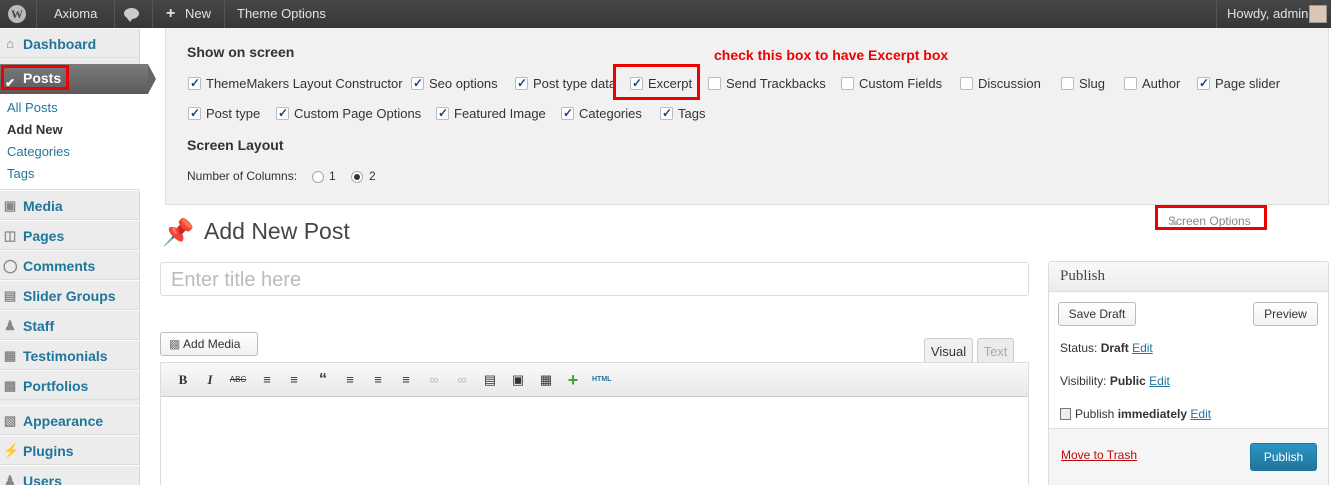 The image size is (1331, 485). I want to click on submenu-all-posts: All Posts, so click(32, 107).